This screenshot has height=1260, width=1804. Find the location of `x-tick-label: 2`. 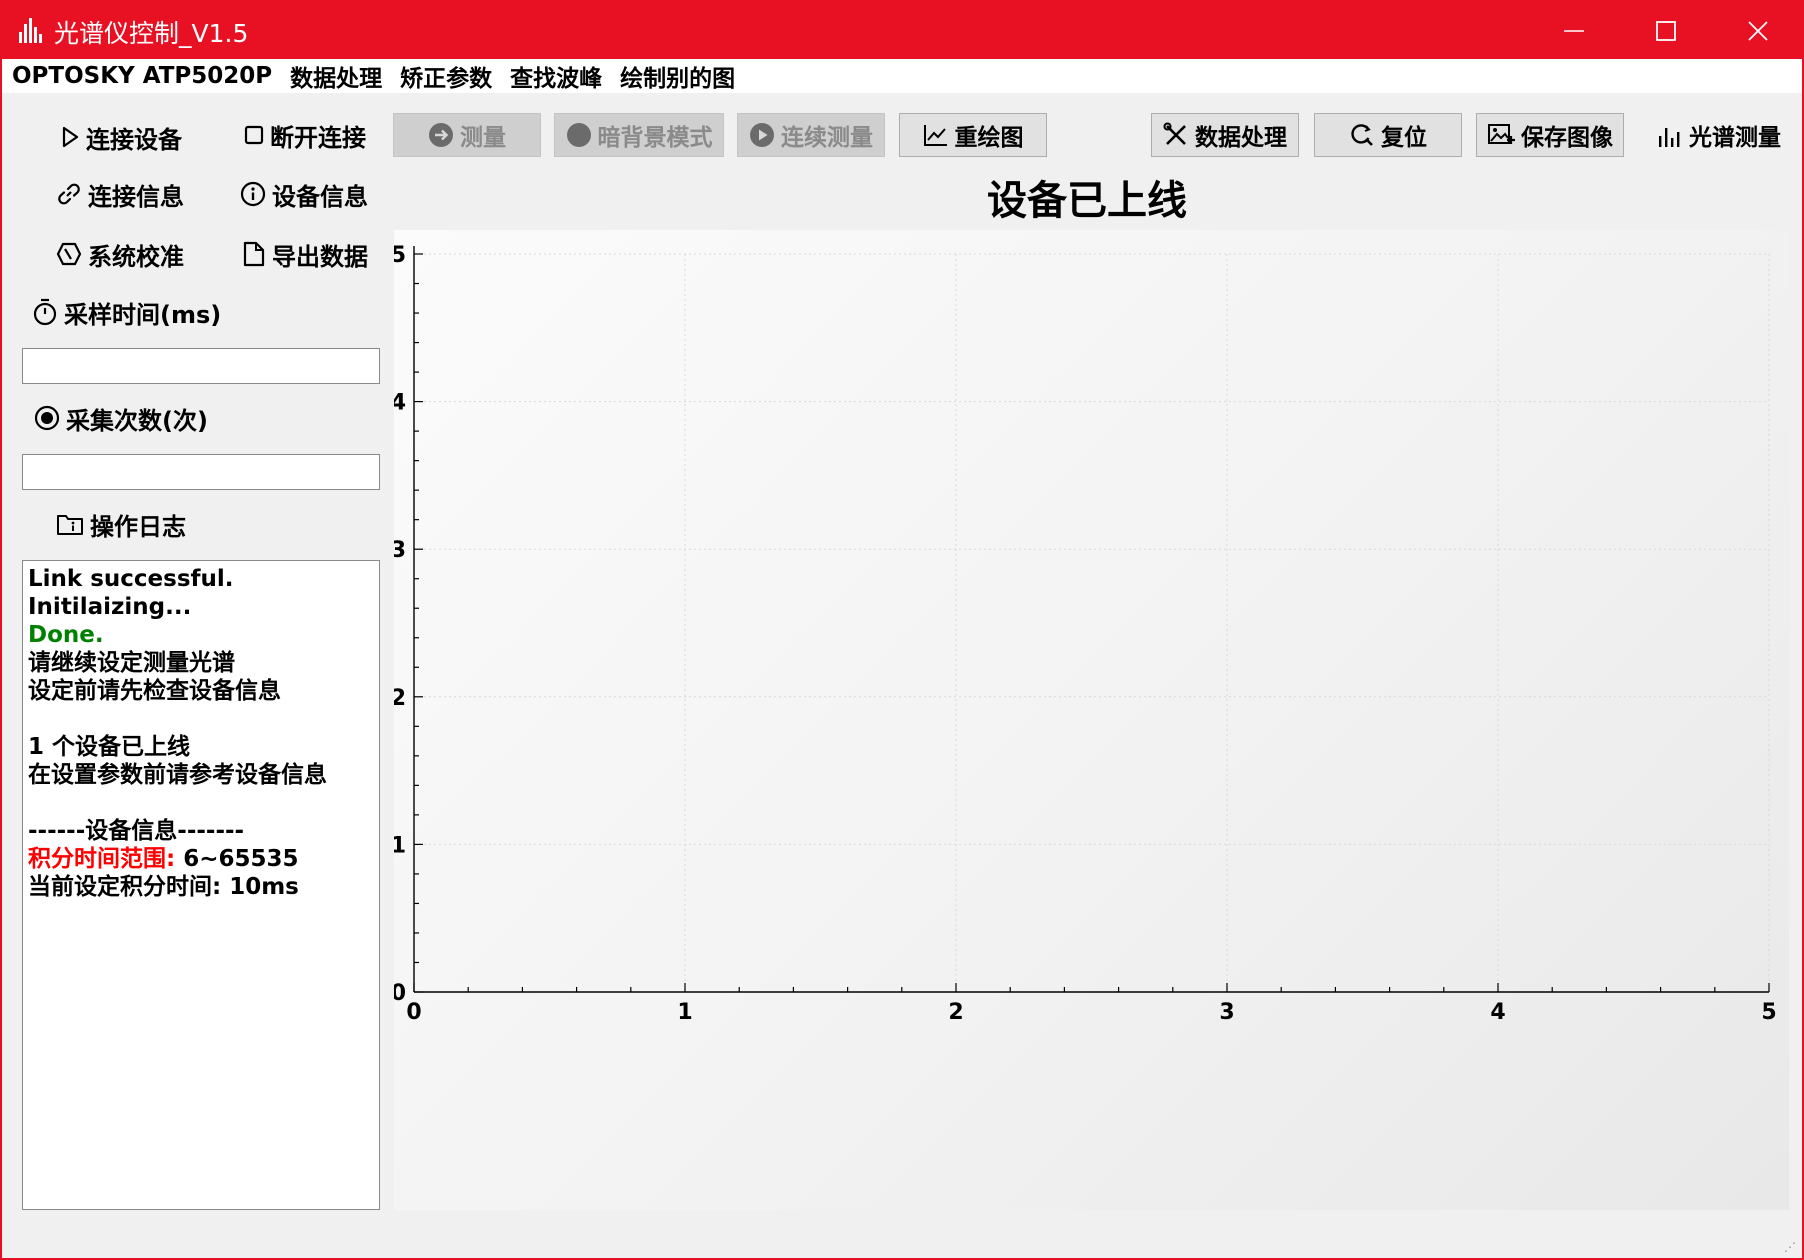

x-tick-label: 2 is located at coordinates (955, 1012).